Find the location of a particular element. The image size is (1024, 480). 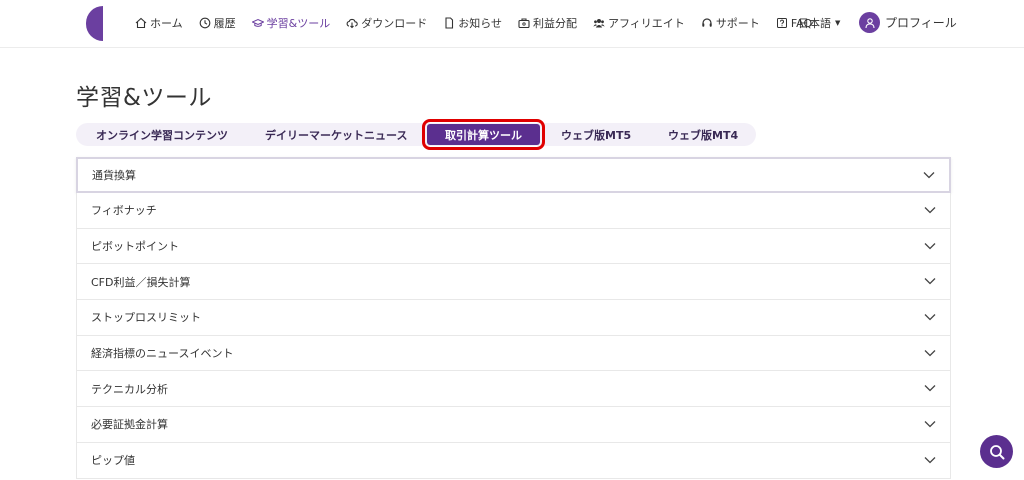

accordion-item-label: CFD利益／損失計算 is located at coordinates (141, 282).